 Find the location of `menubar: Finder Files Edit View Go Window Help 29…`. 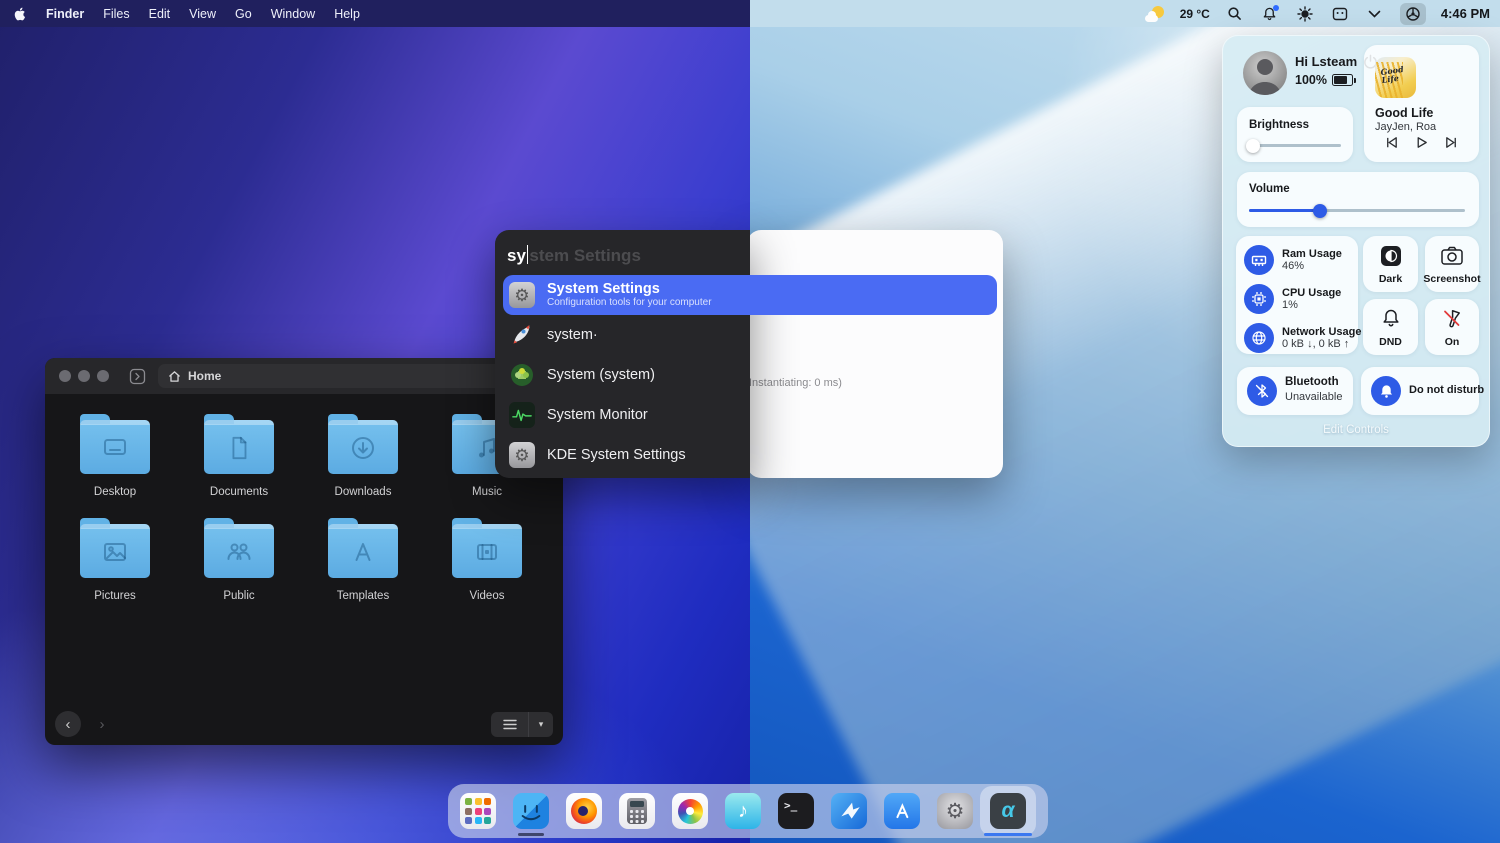

menubar: Finder Files Edit View Go Window Help 29… is located at coordinates (750, 13).